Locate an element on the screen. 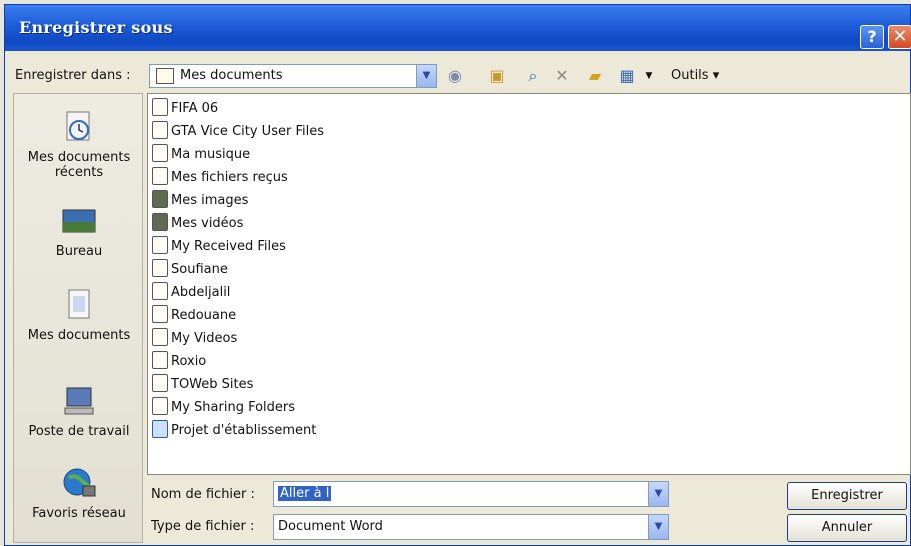 This screenshot has height=546, width=911. list-item: TOWeb Sites is located at coordinates (202, 384).